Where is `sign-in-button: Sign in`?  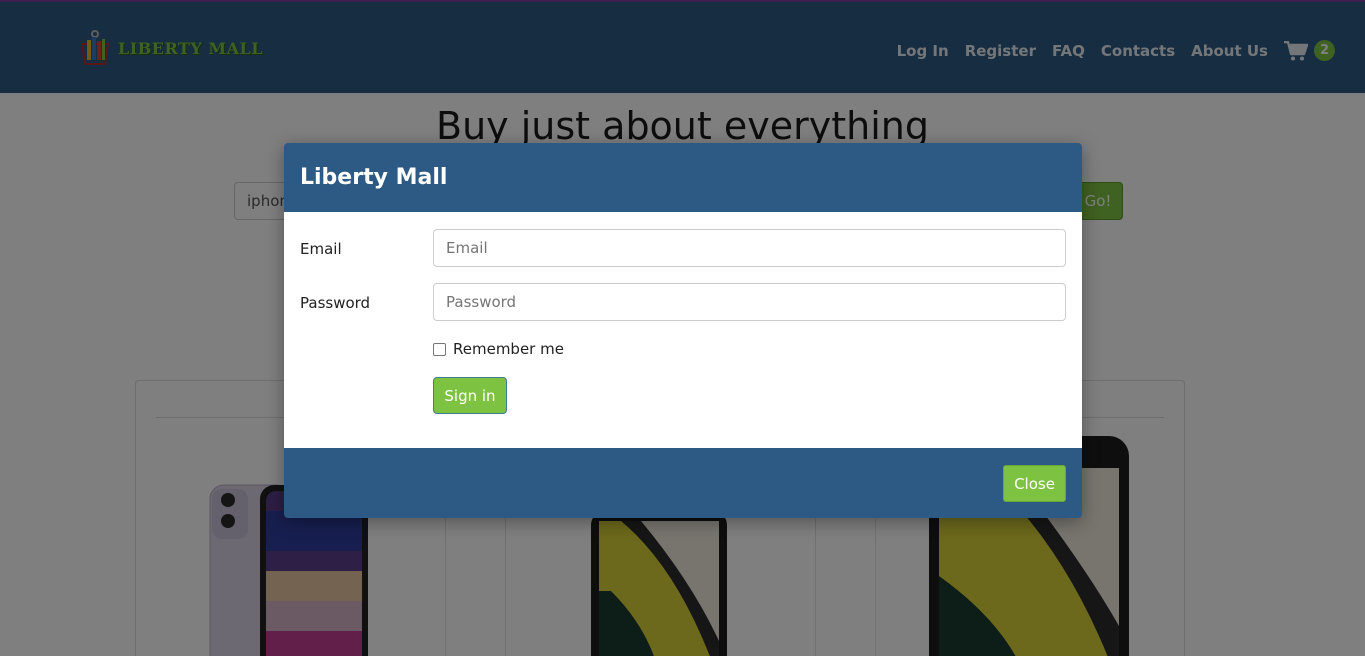 sign-in-button: Sign in is located at coordinates (470, 395).